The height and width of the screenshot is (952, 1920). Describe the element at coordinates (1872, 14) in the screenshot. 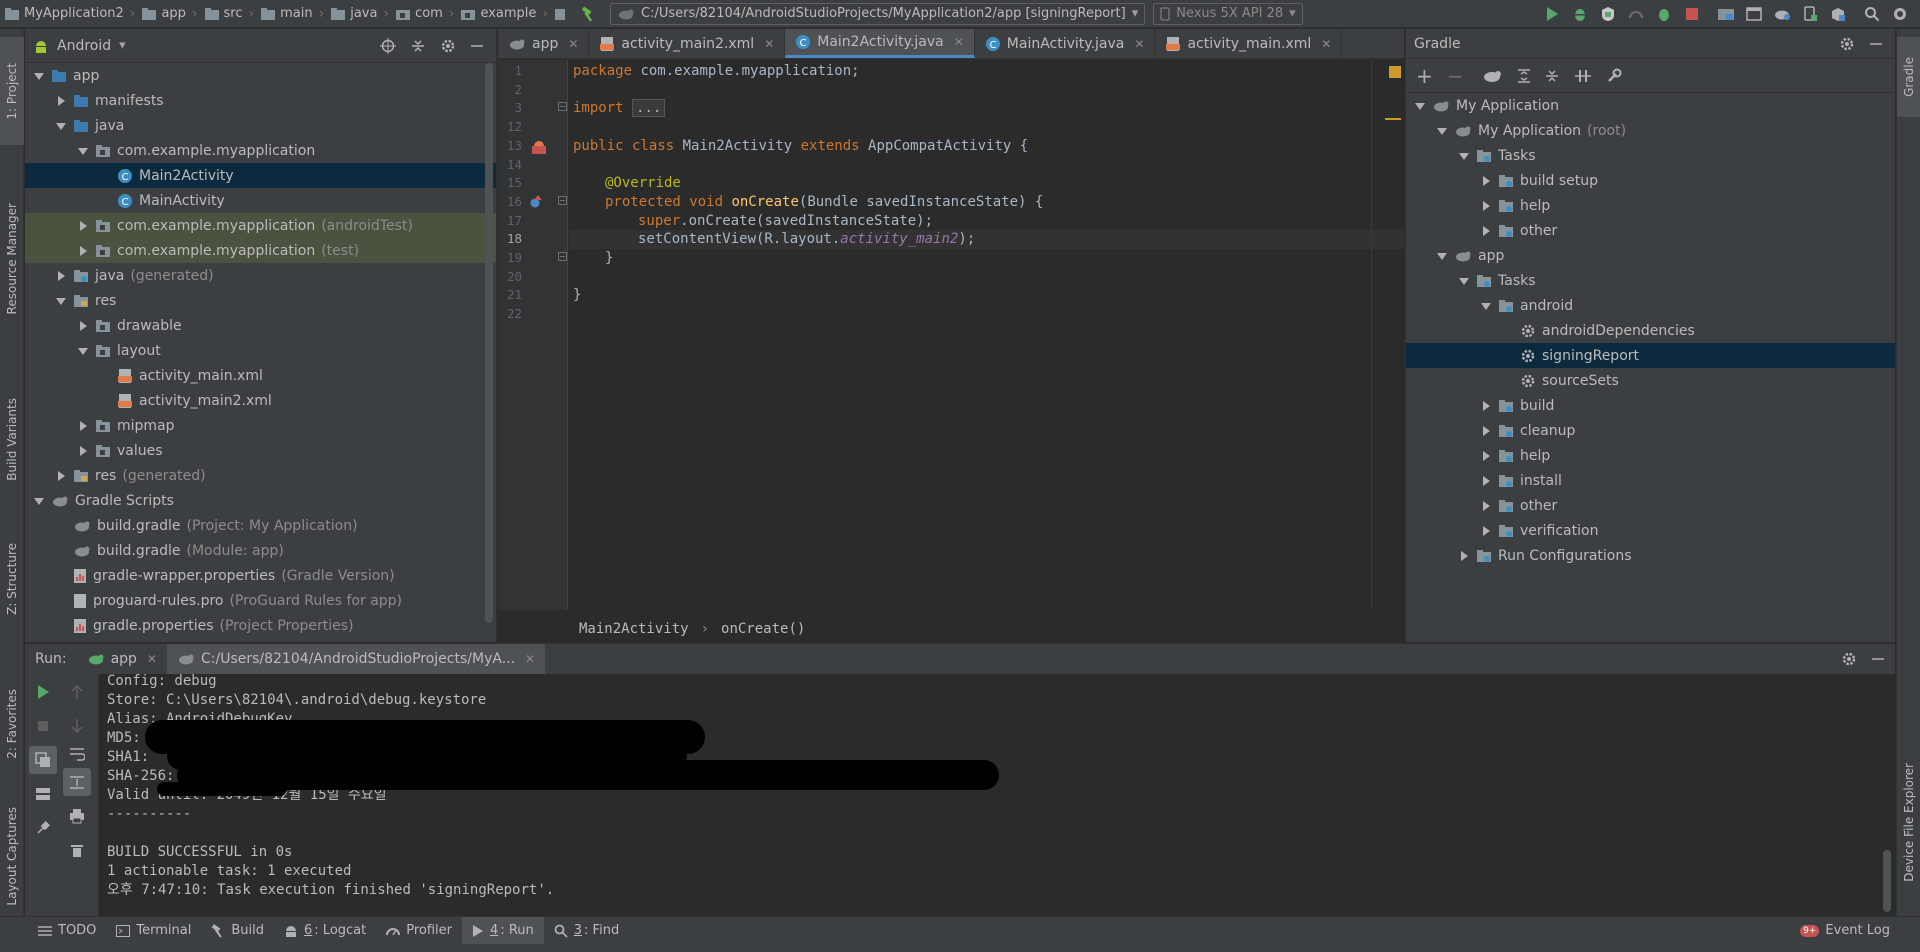

I see `search-everywhere-button` at that location.